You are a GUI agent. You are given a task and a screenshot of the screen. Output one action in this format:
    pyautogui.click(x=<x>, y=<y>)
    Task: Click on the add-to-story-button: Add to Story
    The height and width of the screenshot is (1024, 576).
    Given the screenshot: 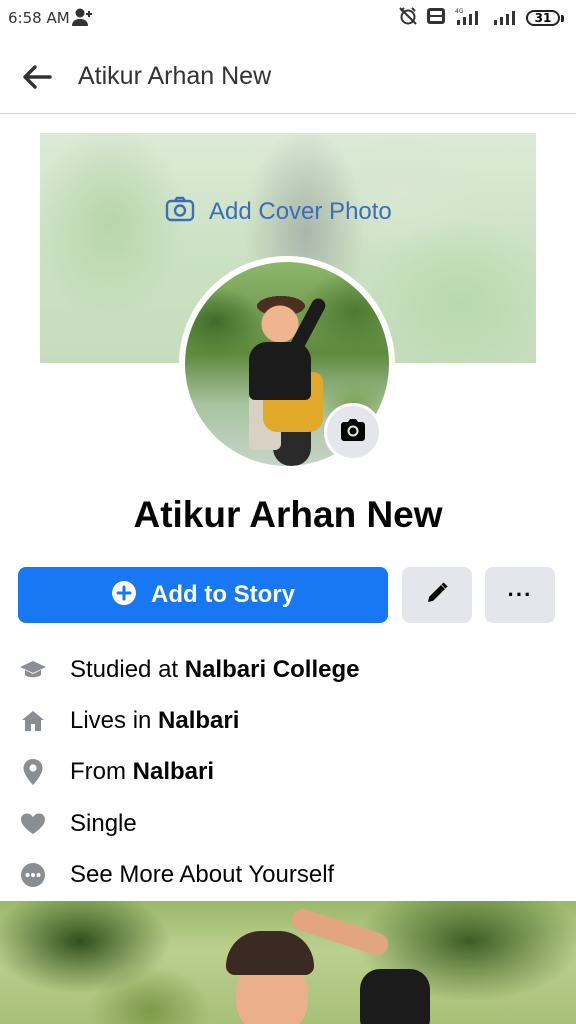 What is the action you would take?
    pyautogui.click(x=203, y=595)
    